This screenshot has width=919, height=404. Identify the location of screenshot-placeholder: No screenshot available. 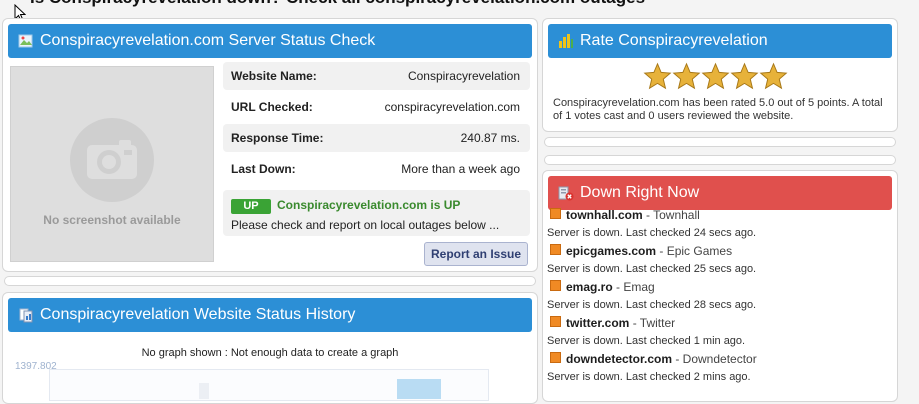
(112, 164).